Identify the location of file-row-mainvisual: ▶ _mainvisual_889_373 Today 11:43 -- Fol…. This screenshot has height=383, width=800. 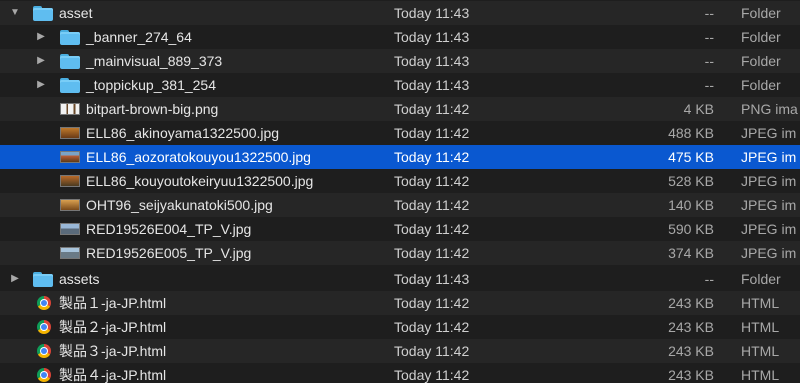
(400, 61).